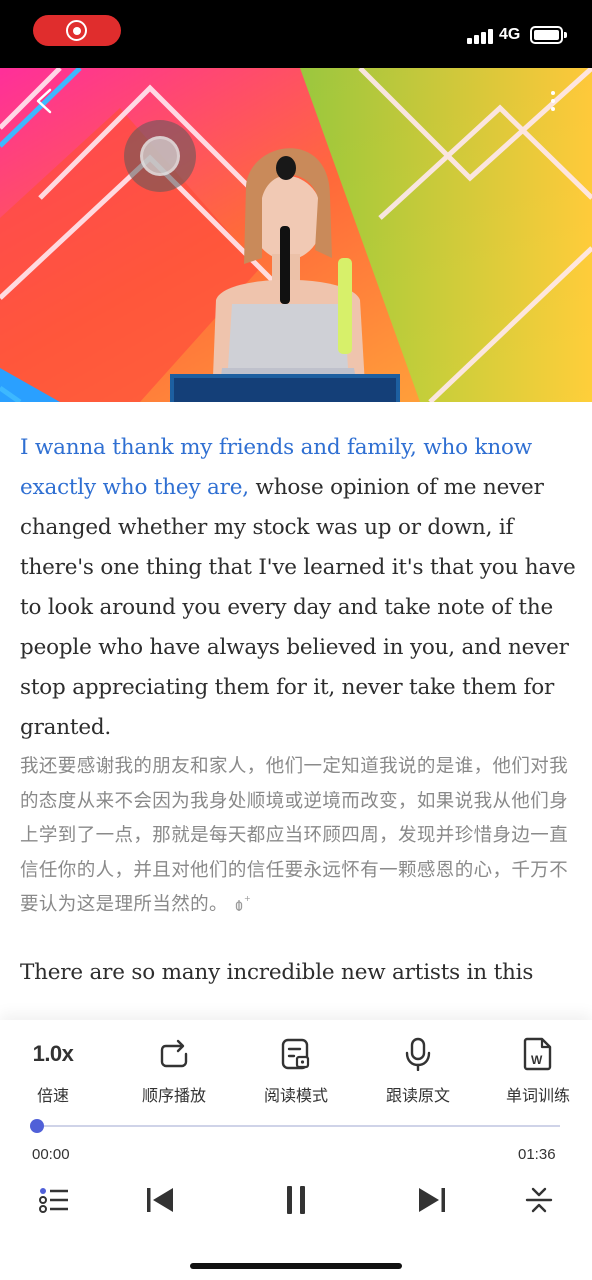 The image size is (592, 1280). What do you see at coordinates (53, 1053) in the screenshot?
I see `speed-value: 1.0x` at bounding box center [53, 1053].